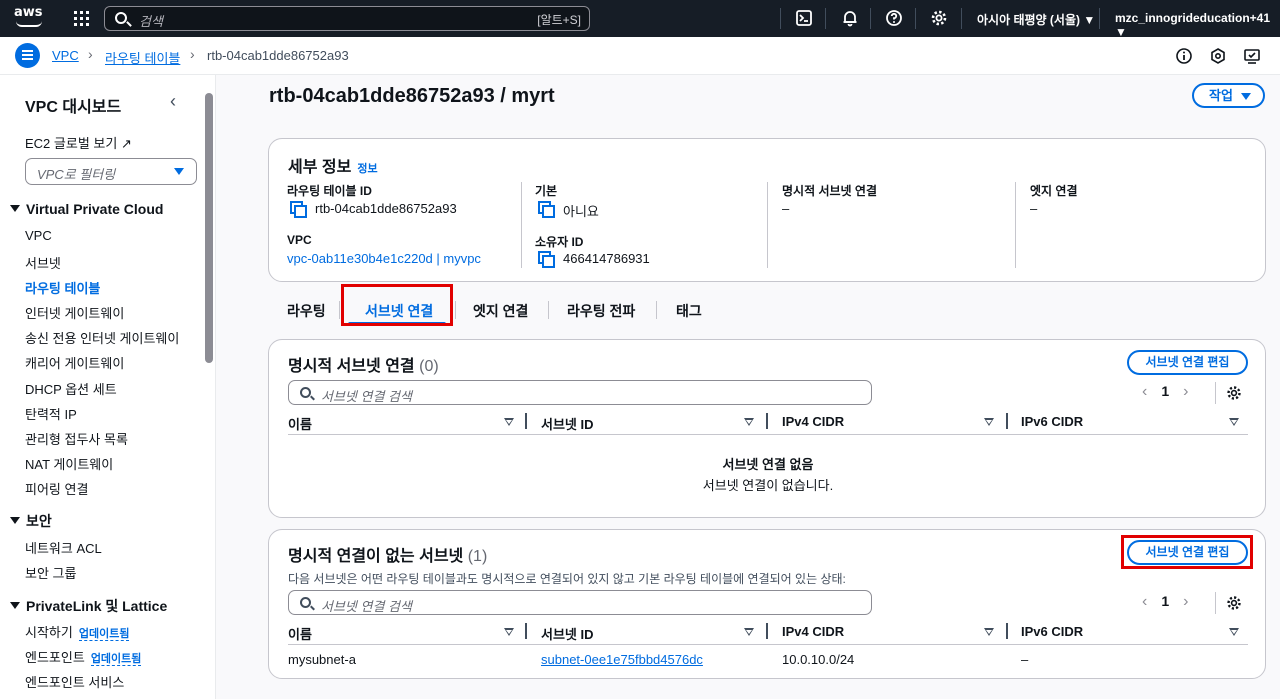 Image resolution: width=1280 pixels, height=699 pixels. Describe the element at coordinates (767, 225) in the screenshot. I see `divider` at that location.